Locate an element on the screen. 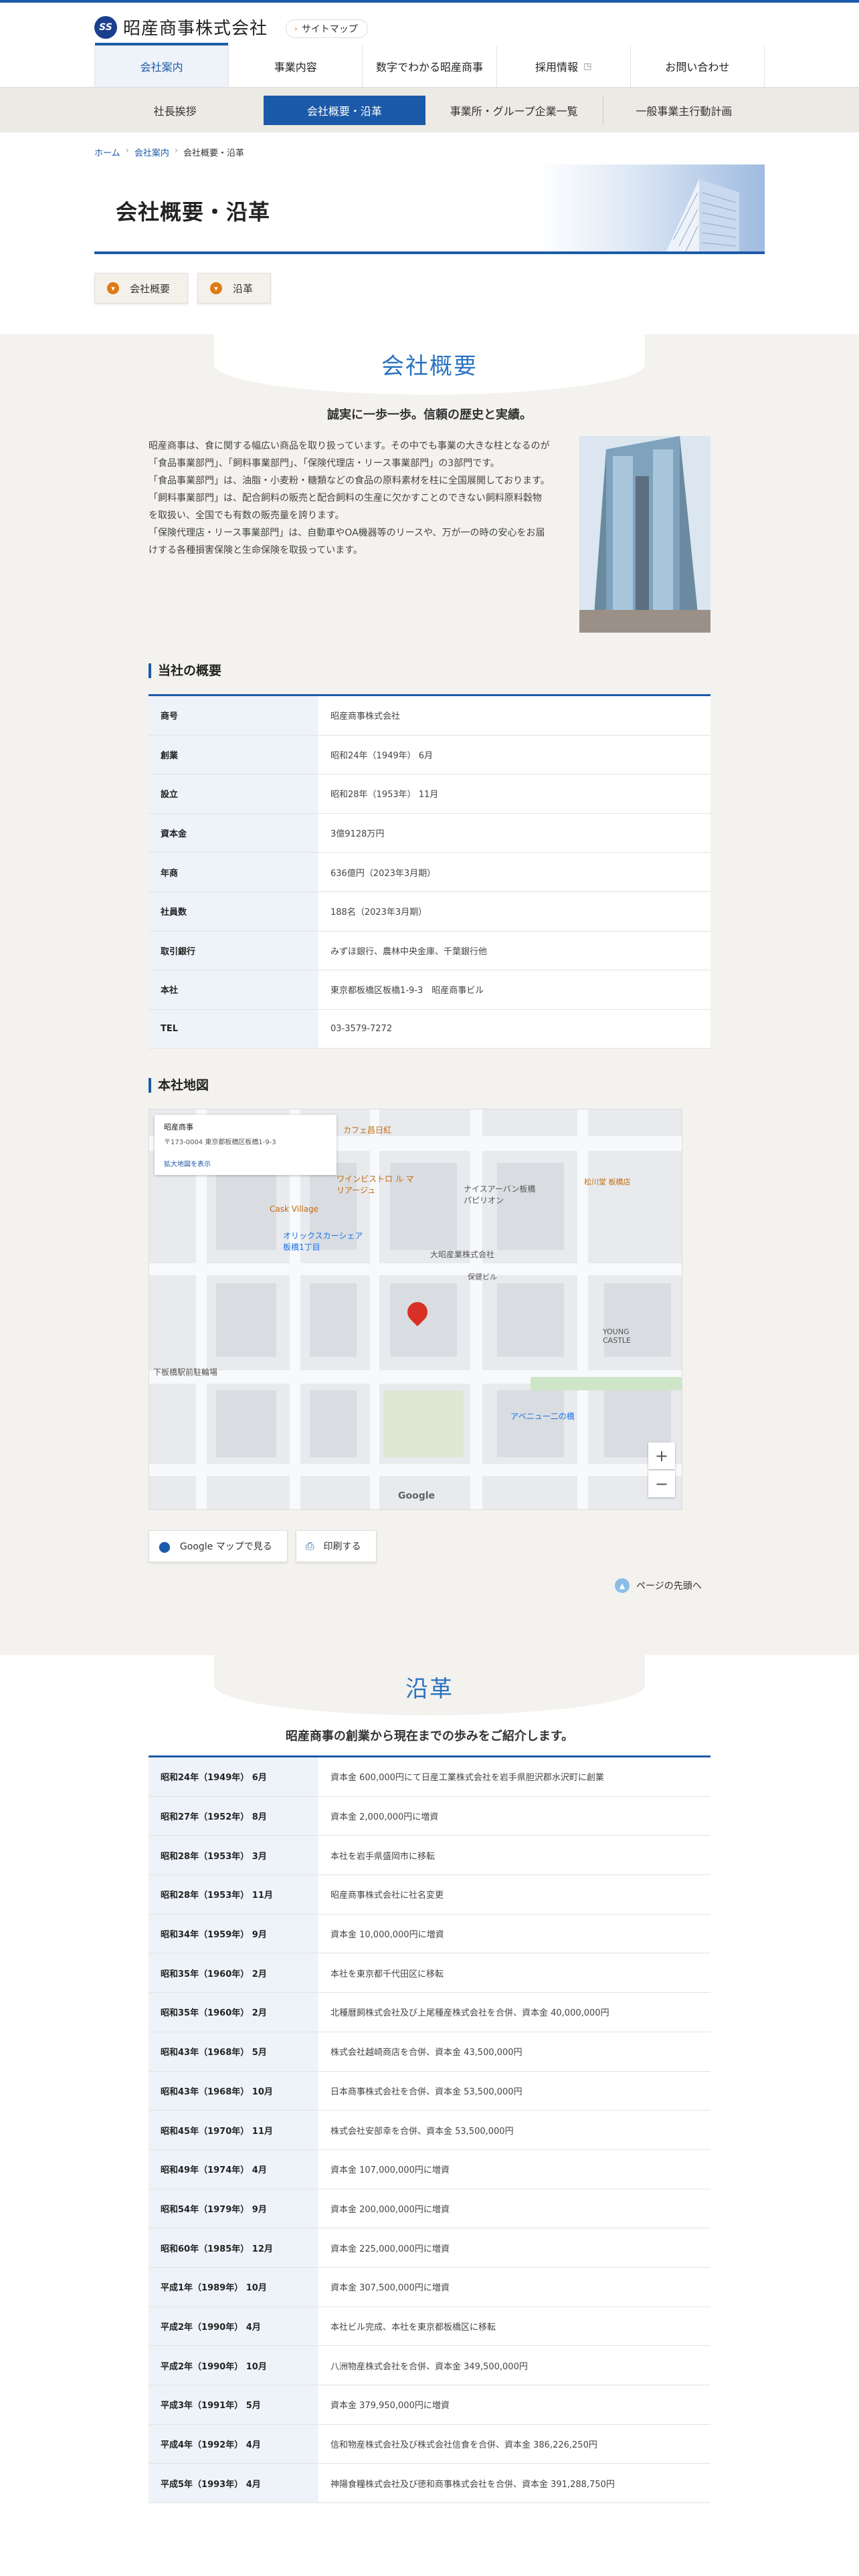  building-photo-graphic is located at coordinates (644, 534).